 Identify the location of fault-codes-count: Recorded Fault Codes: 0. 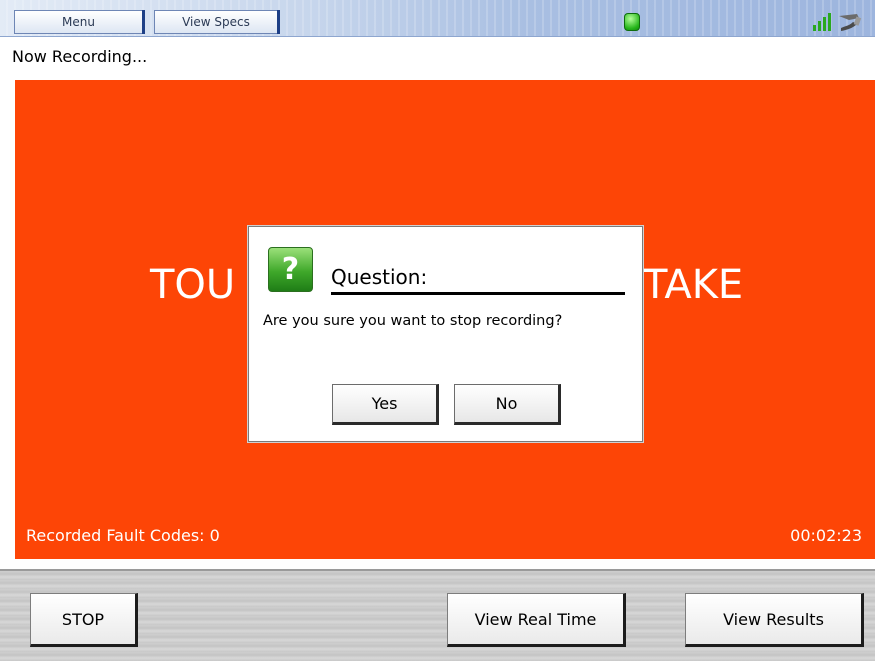
(123, 535).